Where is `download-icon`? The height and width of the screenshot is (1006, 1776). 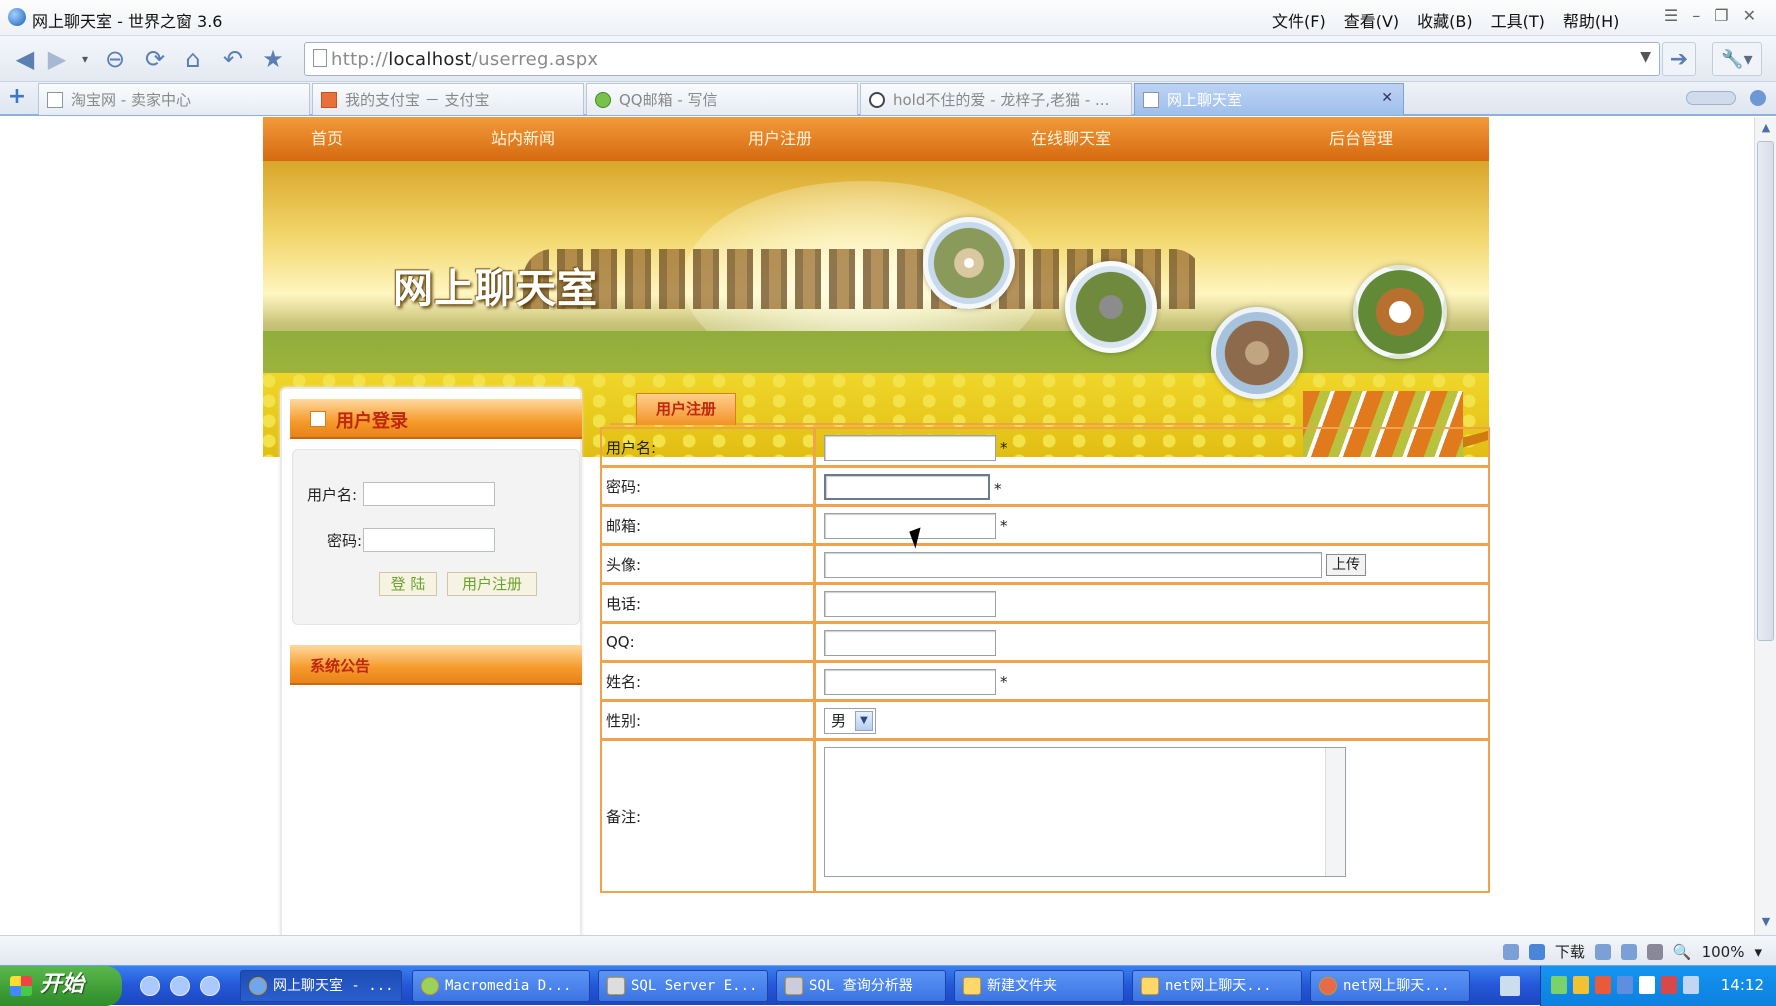
download-icon is located at coordinates (1536, 951).